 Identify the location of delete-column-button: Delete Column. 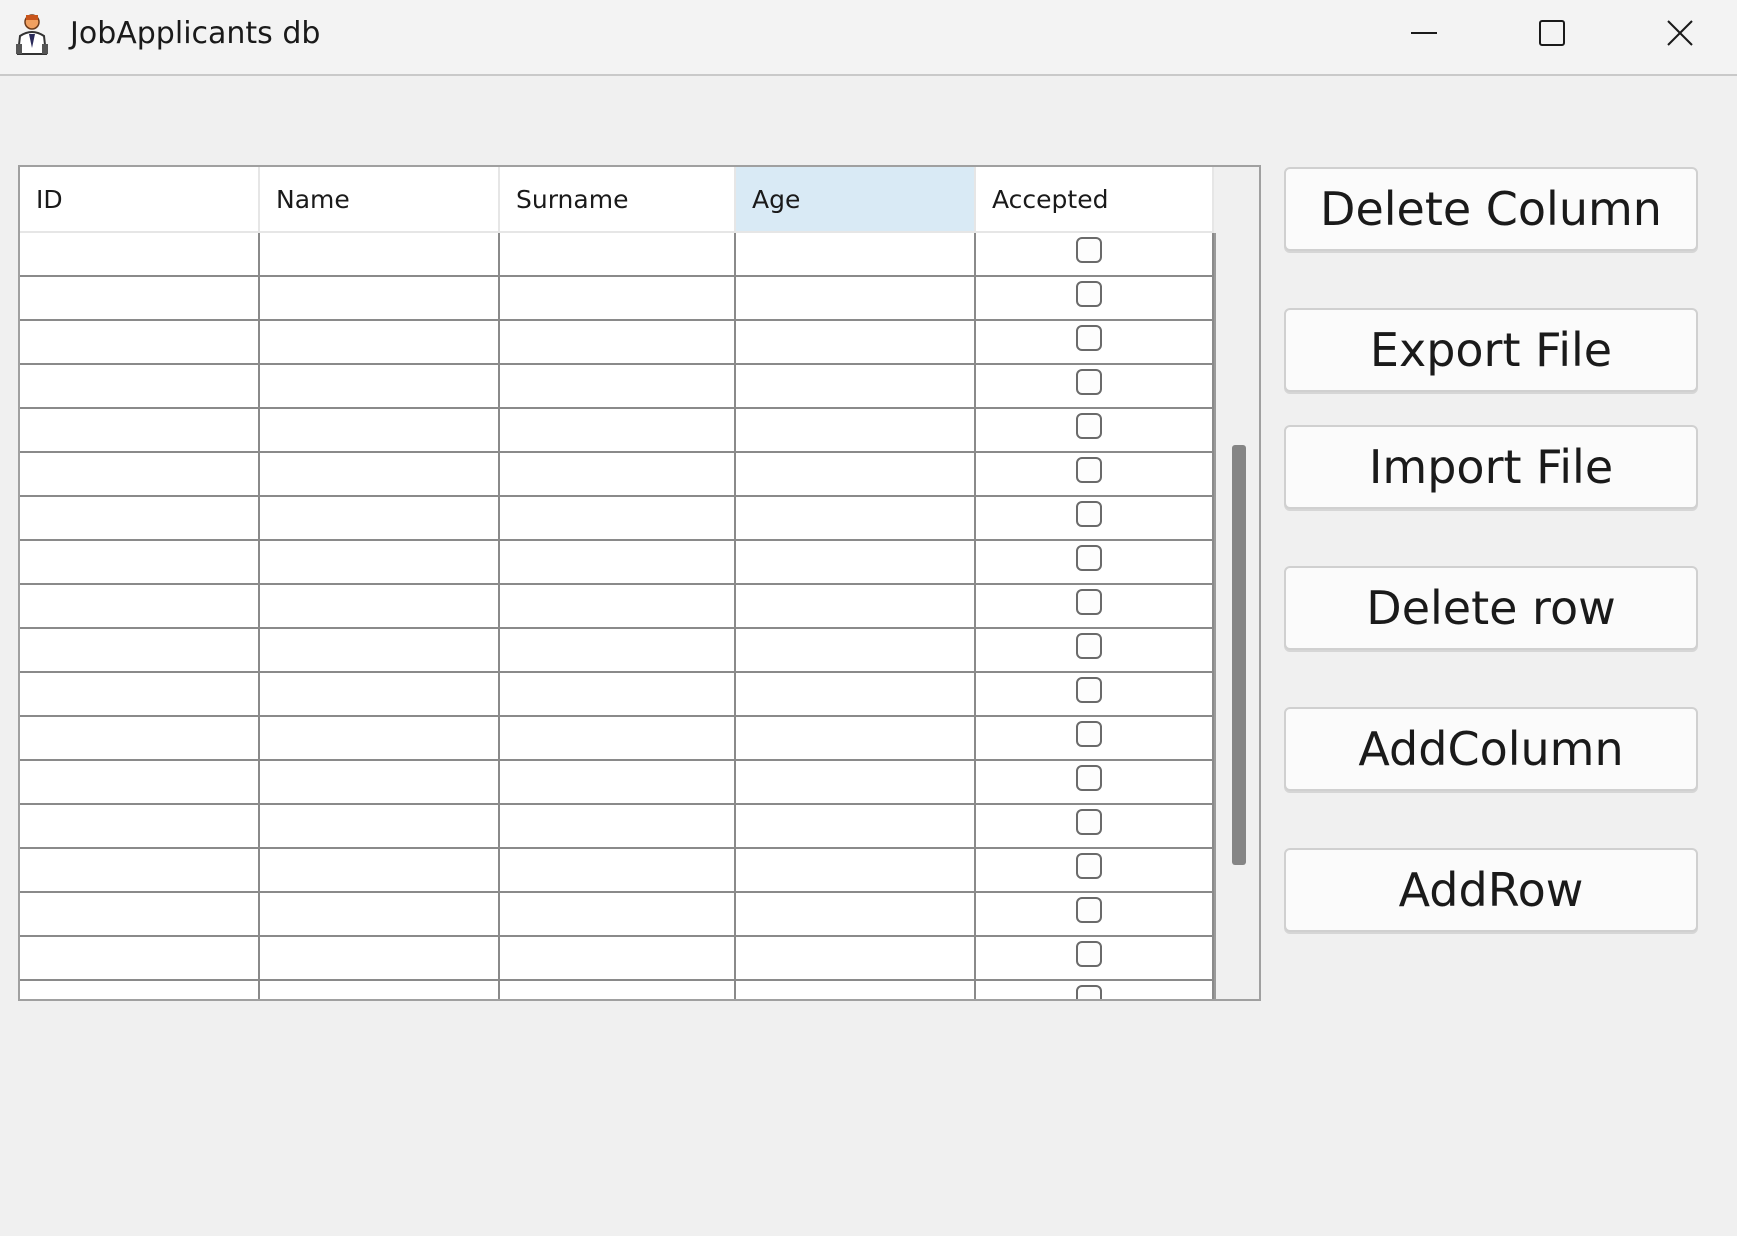
(1491, 209).